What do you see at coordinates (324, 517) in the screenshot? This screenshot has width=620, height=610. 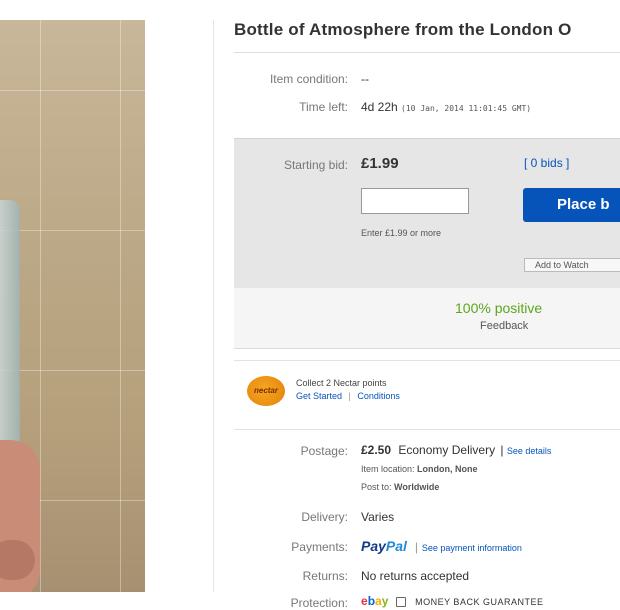 I see `delivery-label: Delivery:` at bounding box center [324, 517].